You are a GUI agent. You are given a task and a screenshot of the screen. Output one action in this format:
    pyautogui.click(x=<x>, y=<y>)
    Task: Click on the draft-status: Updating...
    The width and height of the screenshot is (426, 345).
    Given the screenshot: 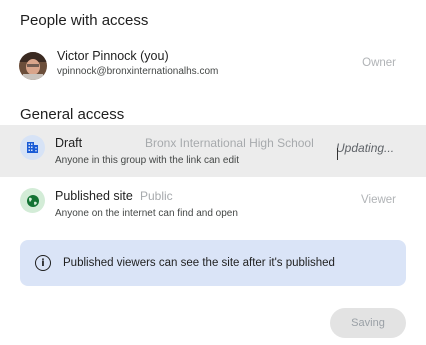 What is the action you would take?
    pyautogui.click(x=365, y=148)
    